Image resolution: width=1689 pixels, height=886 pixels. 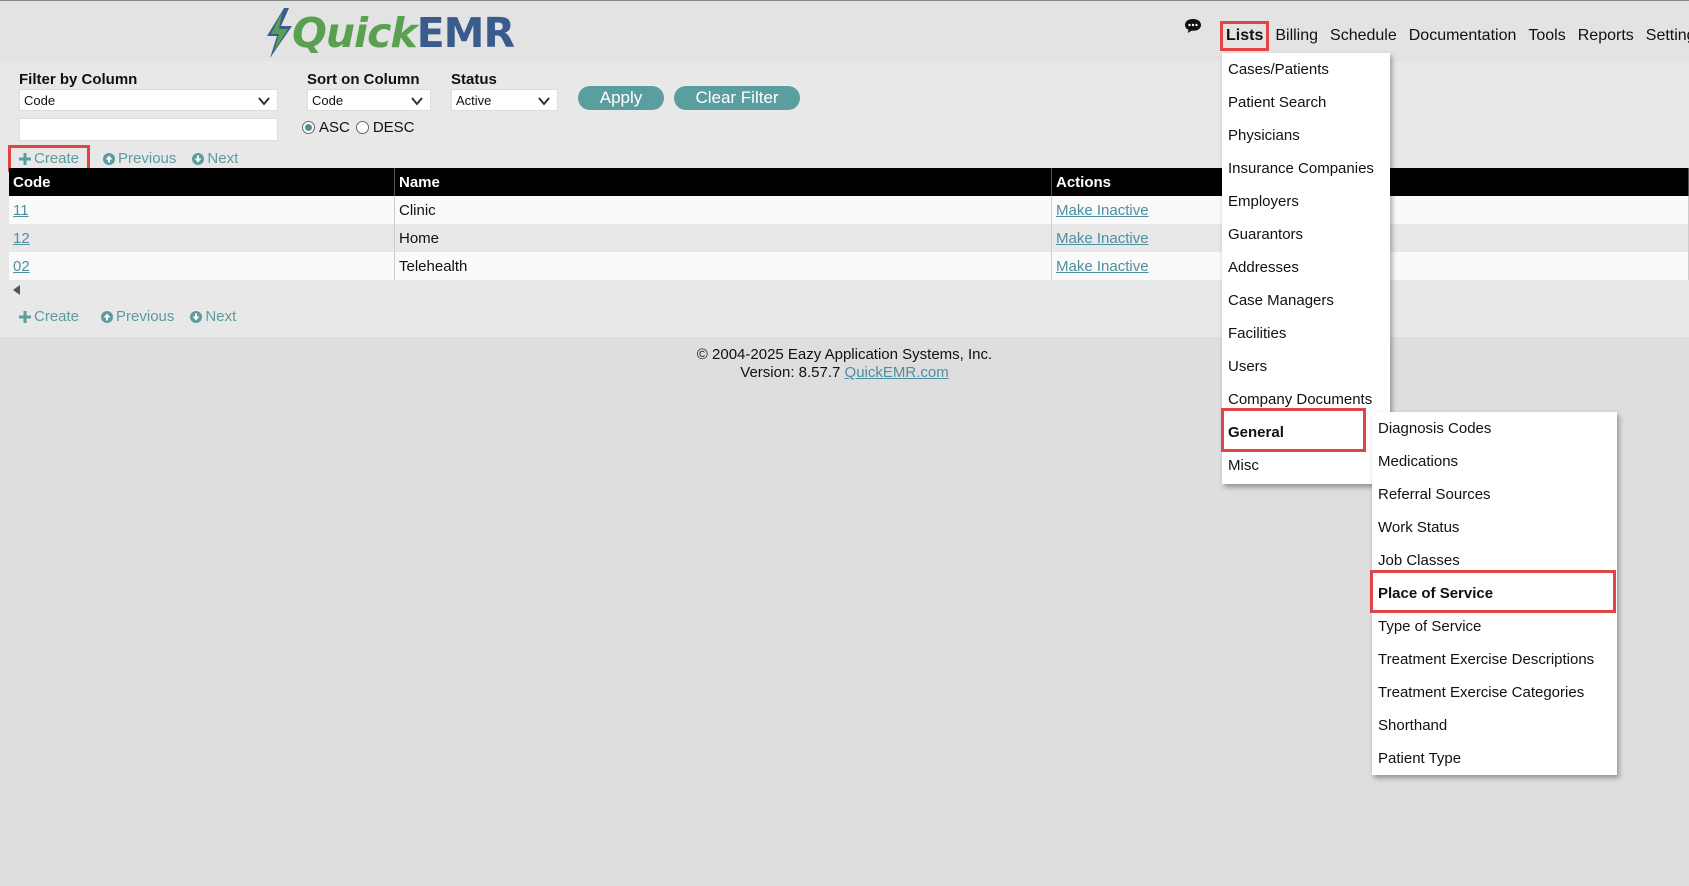 What do you see at coordinates (1419, 758) in the screenshot?
I see `submenu-item-patient-type: Patient Type` at bounding box center [1419, 758].